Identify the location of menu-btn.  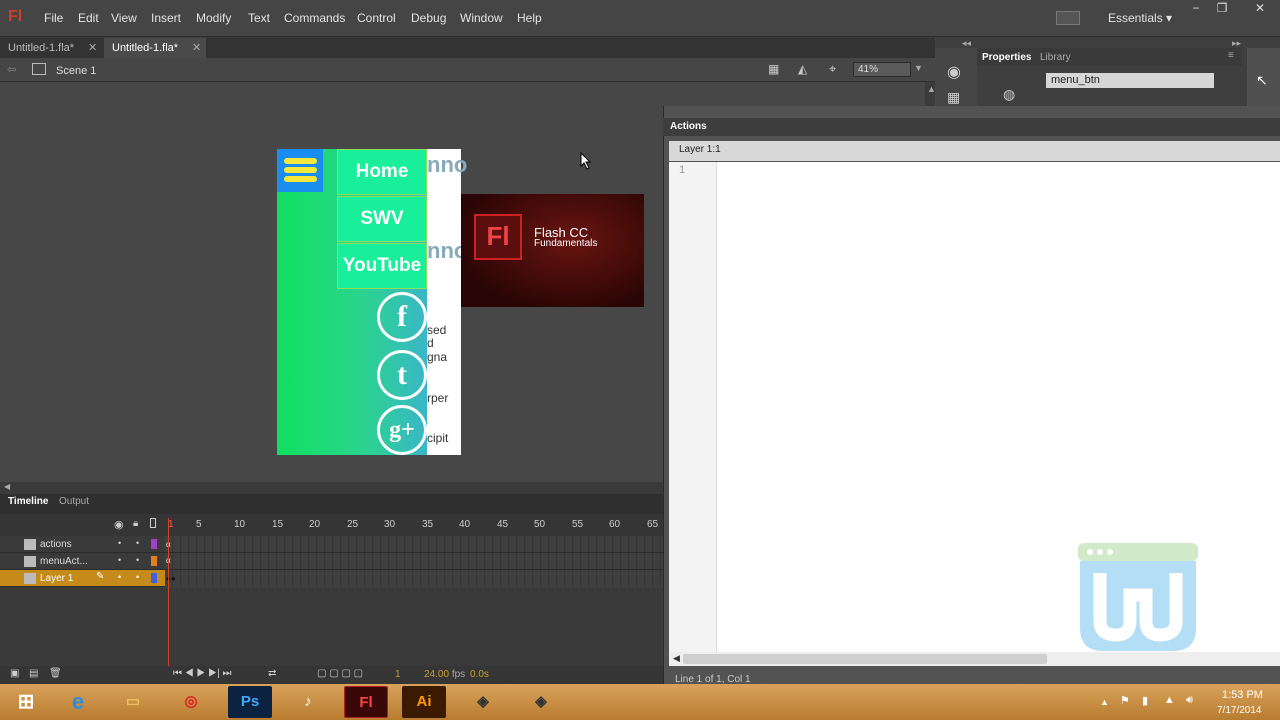
(300, 170).